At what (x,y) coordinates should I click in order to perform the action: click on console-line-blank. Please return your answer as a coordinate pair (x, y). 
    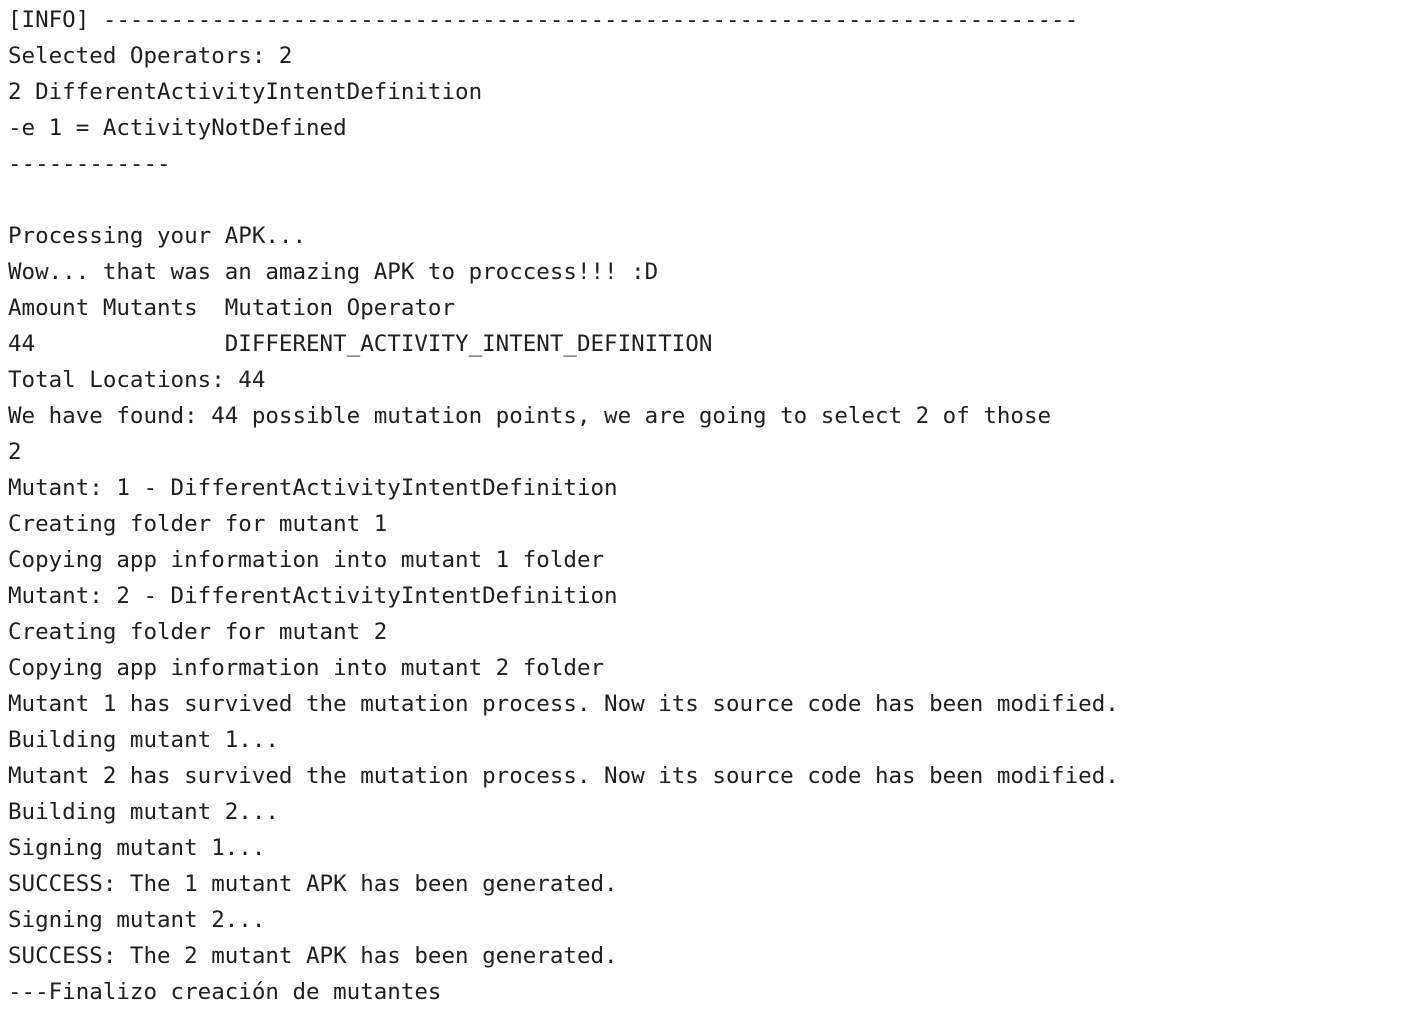
    Looking at the image, I should click on (712, 200).